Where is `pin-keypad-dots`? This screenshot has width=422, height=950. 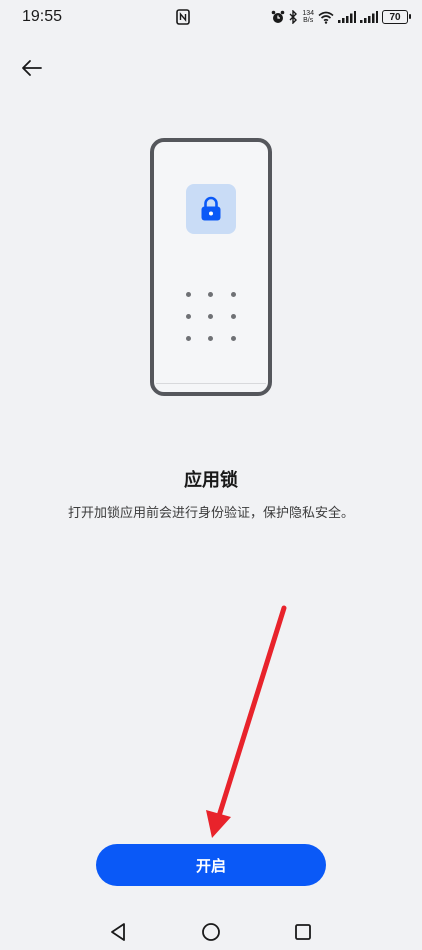
pin-keypad-dots is located at coordinates (211, 316).